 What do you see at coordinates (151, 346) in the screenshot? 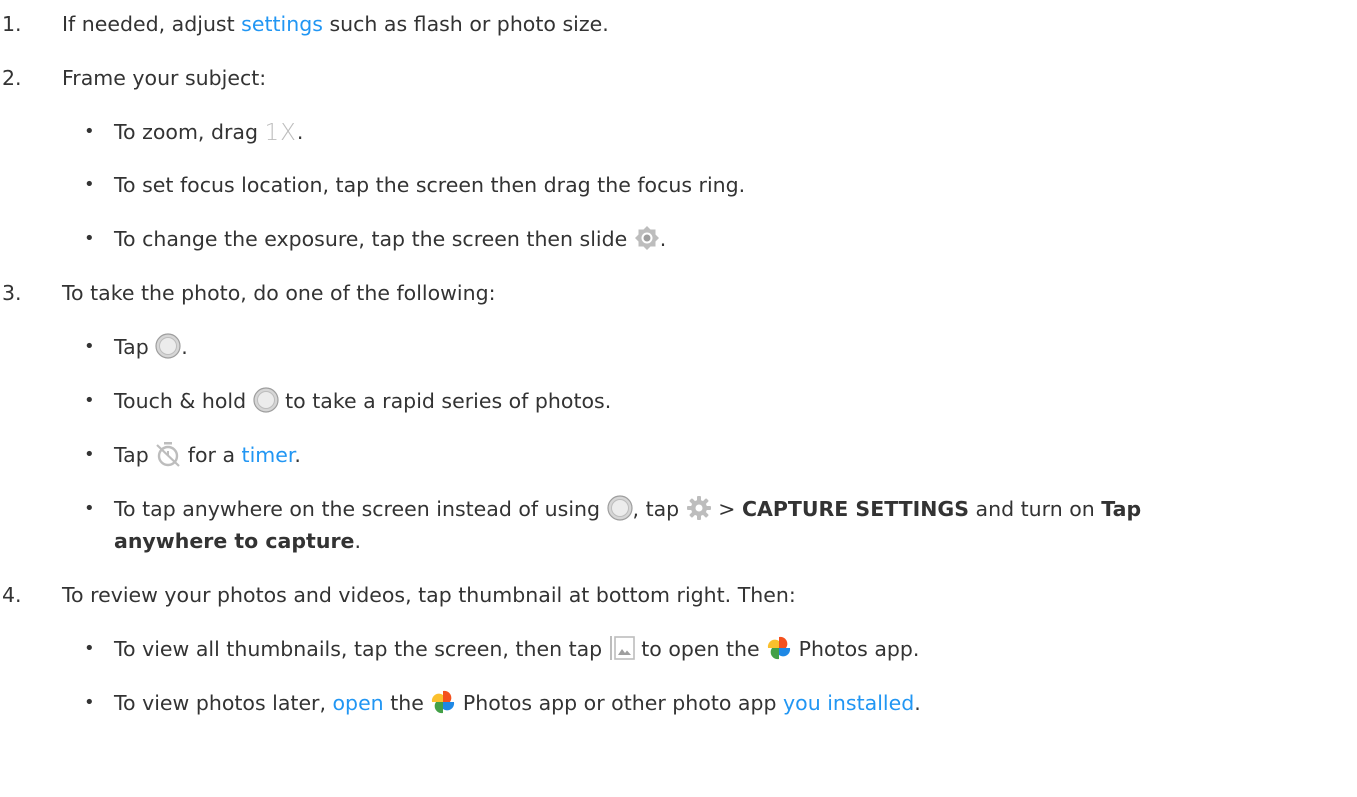
I see `list-item-text: Tap .` at bounding box center [151, 346].